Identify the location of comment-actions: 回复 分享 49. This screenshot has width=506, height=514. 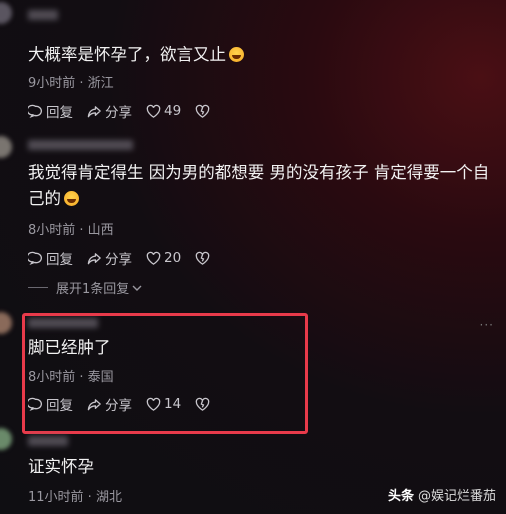
(127, 111).